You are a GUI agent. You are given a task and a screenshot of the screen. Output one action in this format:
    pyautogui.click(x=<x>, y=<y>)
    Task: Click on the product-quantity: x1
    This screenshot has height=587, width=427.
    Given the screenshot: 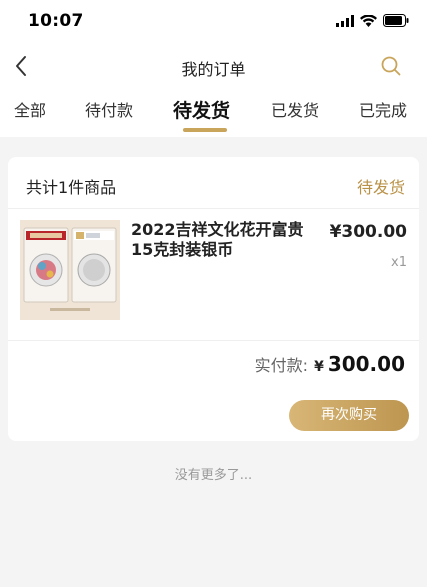 What is the action you would take?
    pyautogui.click(x=399, y=262)
    